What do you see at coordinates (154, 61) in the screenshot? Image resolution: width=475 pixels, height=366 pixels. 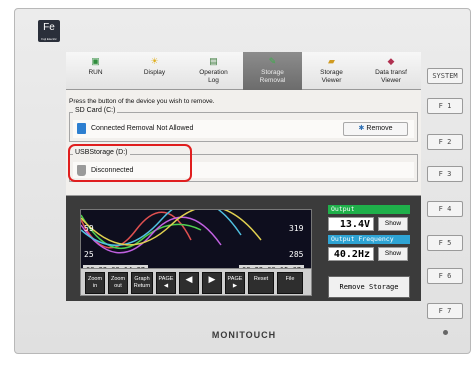 I see `display-icon: ☀` at bounding box center [154, 61].